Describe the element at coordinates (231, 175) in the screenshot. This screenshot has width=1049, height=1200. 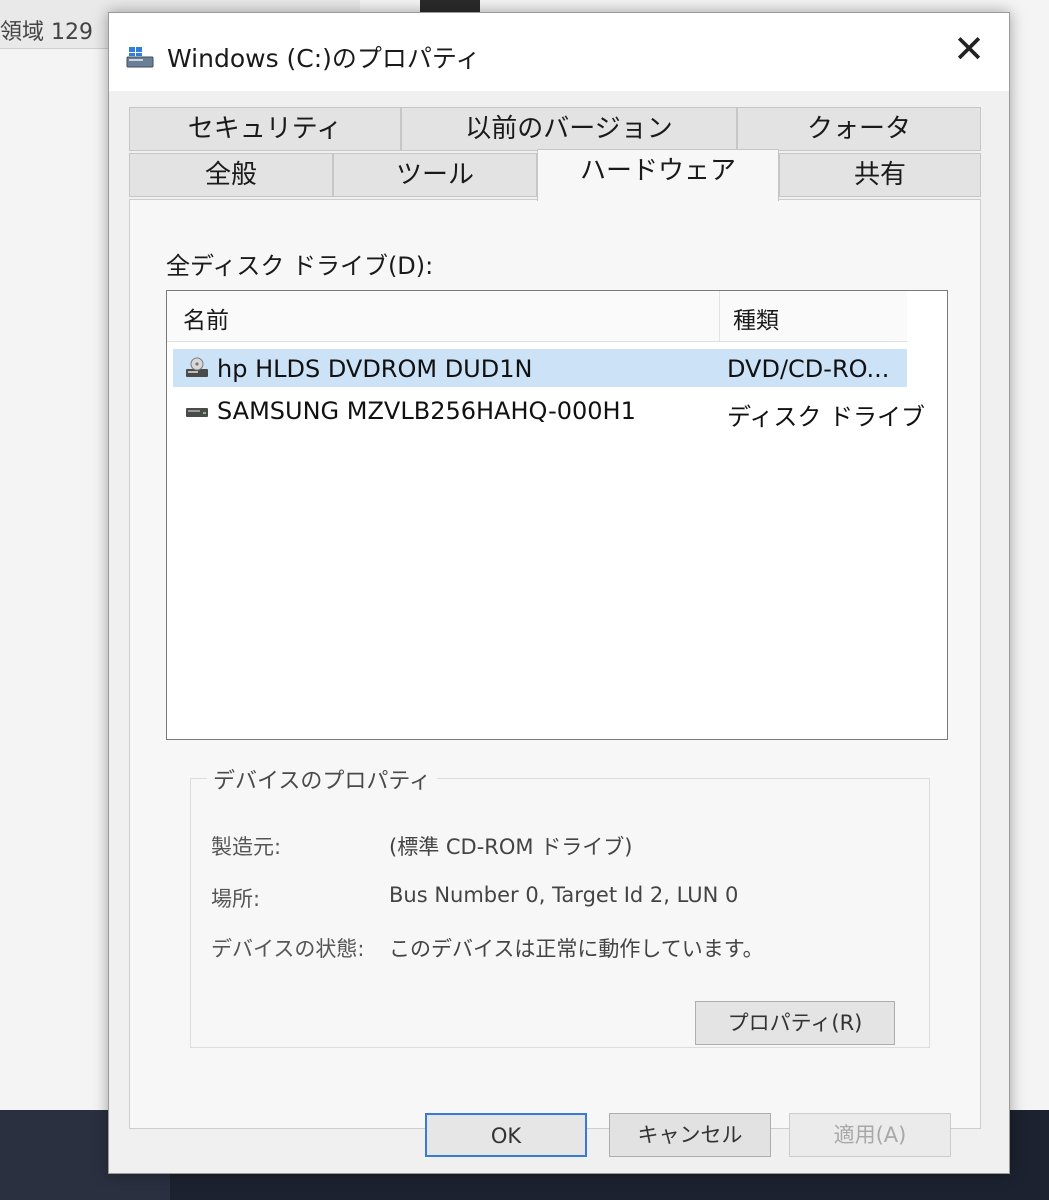
I see `tab-general: 全般` at that location.